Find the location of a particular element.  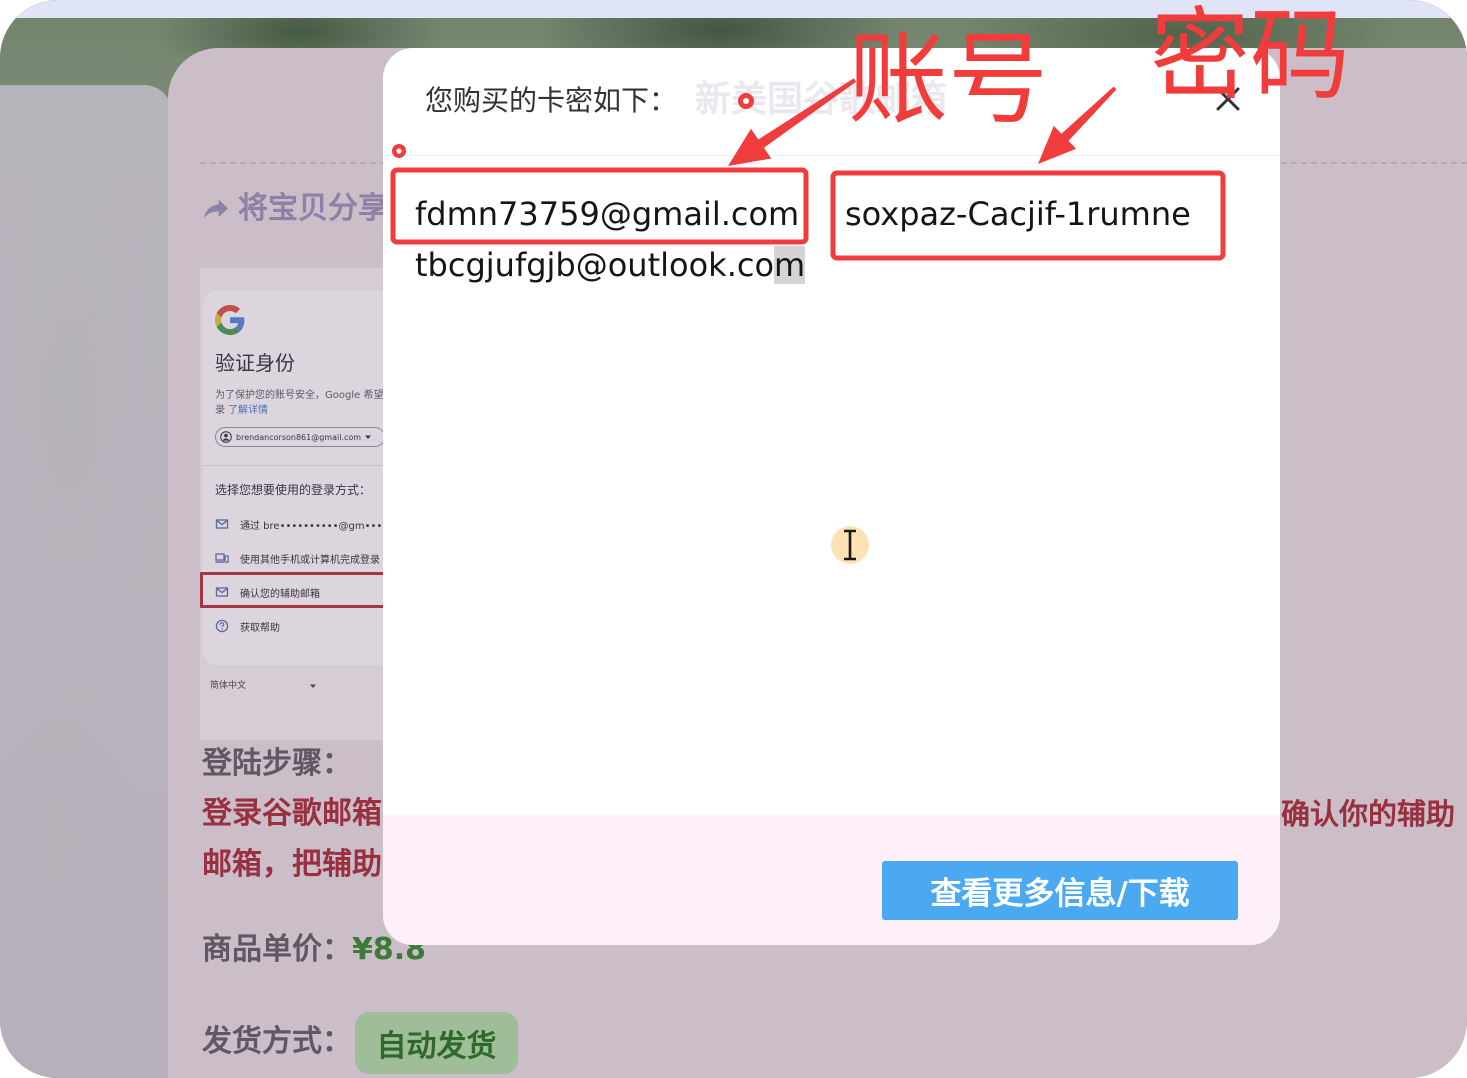

i-beam-shape is located at coordinates (850, 545).